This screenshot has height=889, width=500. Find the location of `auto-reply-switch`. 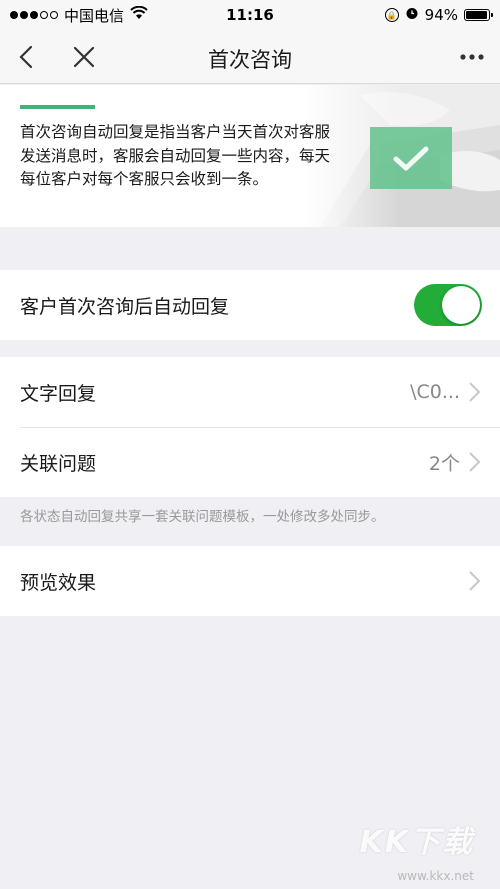

auto-reply-switch is located at coordinates (448, 305).